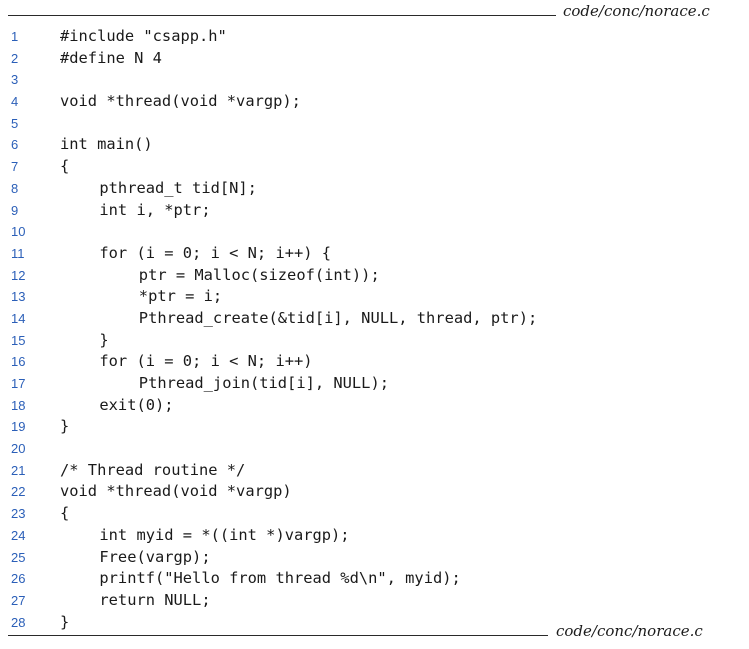  Describe the element at coordinates (636, 11) in the screenshot. I see `header-filename: code/conc/norace.c` at that location.